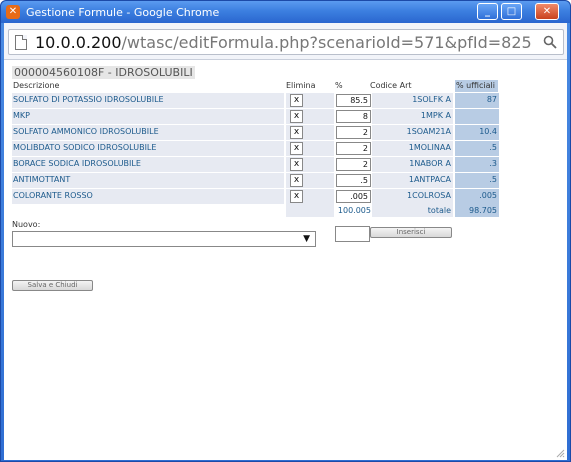 This screenshot has width=571, height=462. What do you see at coordinates (412, 164) in the screenshot?
I see `row-codice: 1NABOR A` at bounding box center [412, 164].